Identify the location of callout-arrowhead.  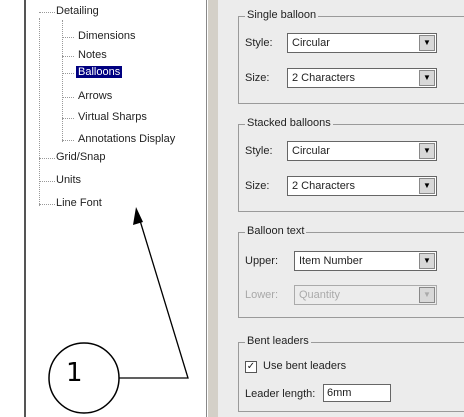
(138, 216).